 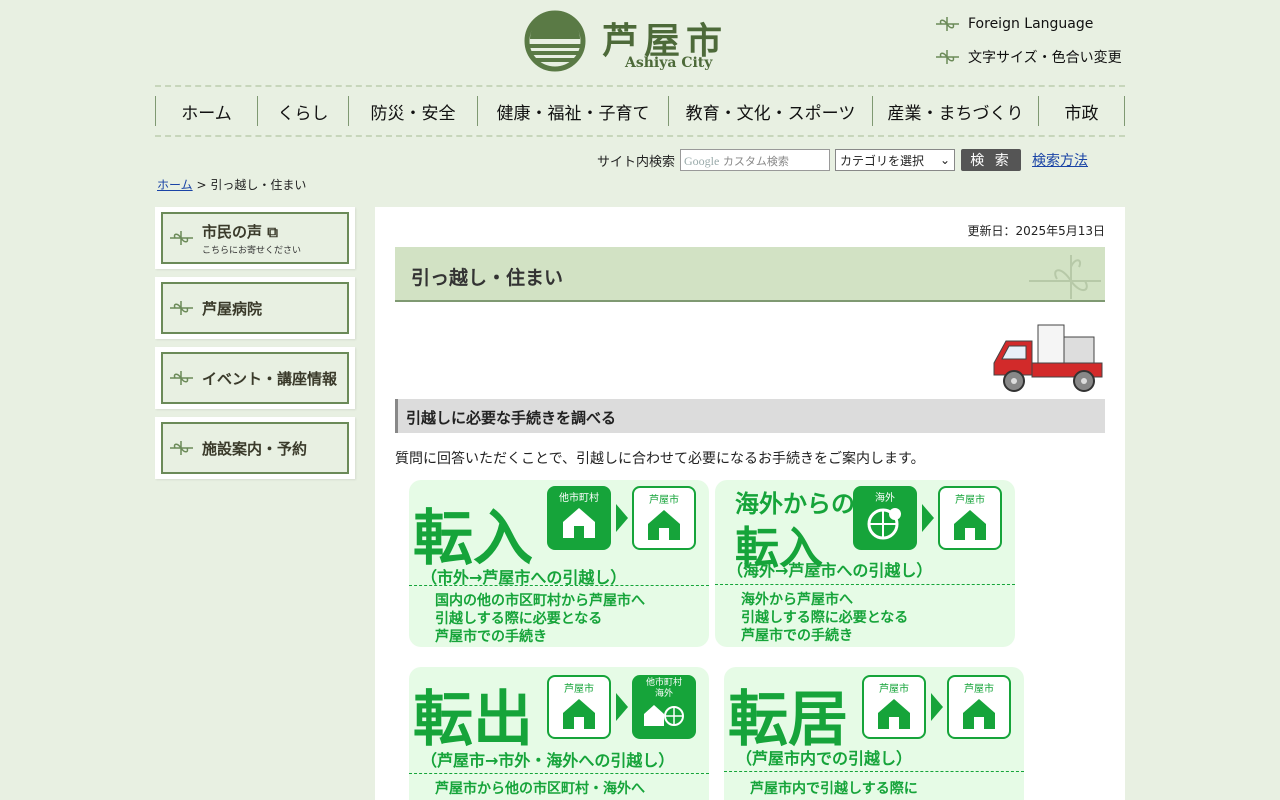 I want to click on foreign-language-label: Foreign Language, so click(x=1031, y=24).